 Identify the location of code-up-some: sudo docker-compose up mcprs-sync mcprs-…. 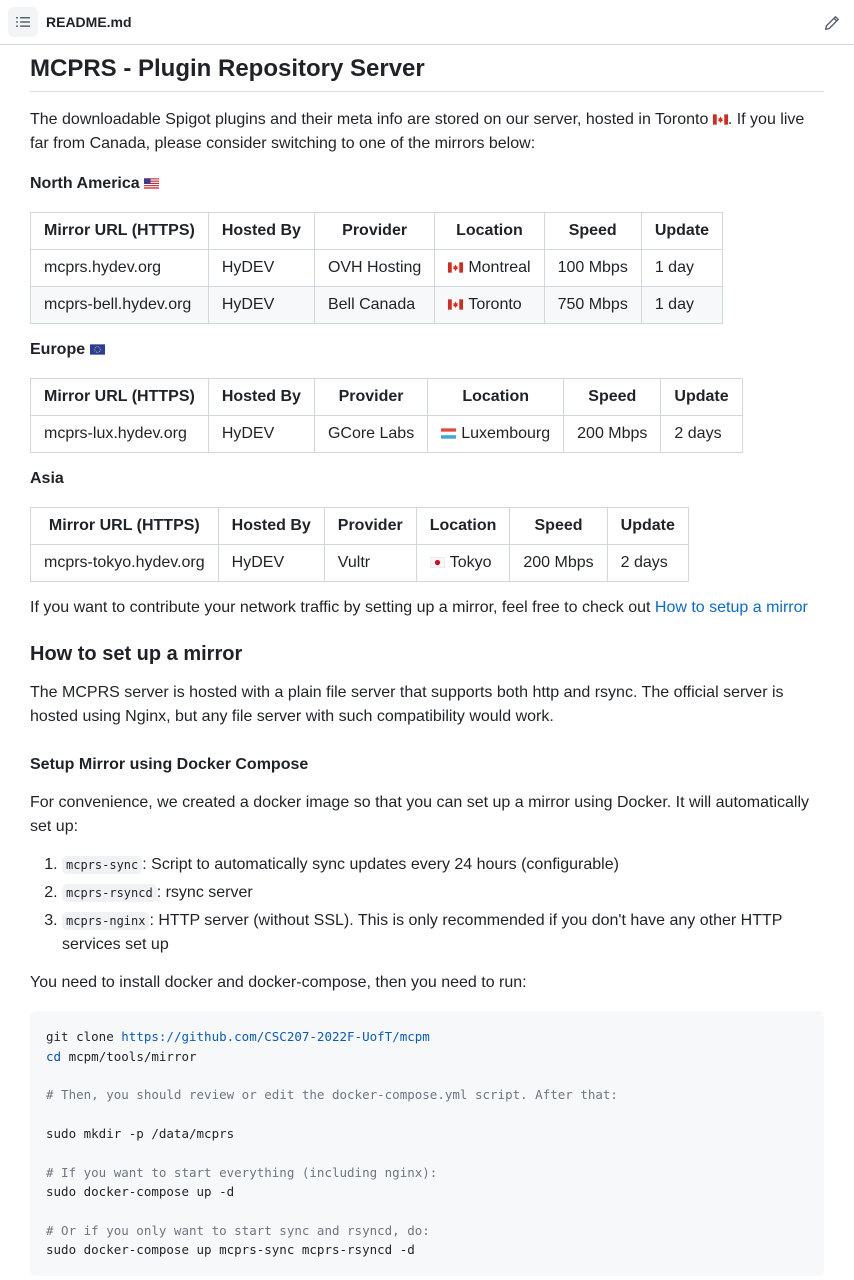
(230, 1250).